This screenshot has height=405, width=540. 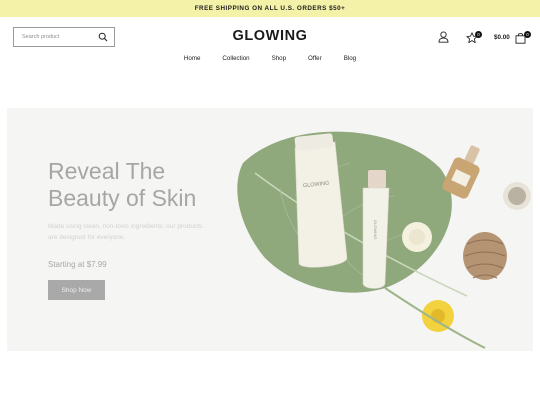 I want to click on cart-button: 0, so click(x=523, y=37).